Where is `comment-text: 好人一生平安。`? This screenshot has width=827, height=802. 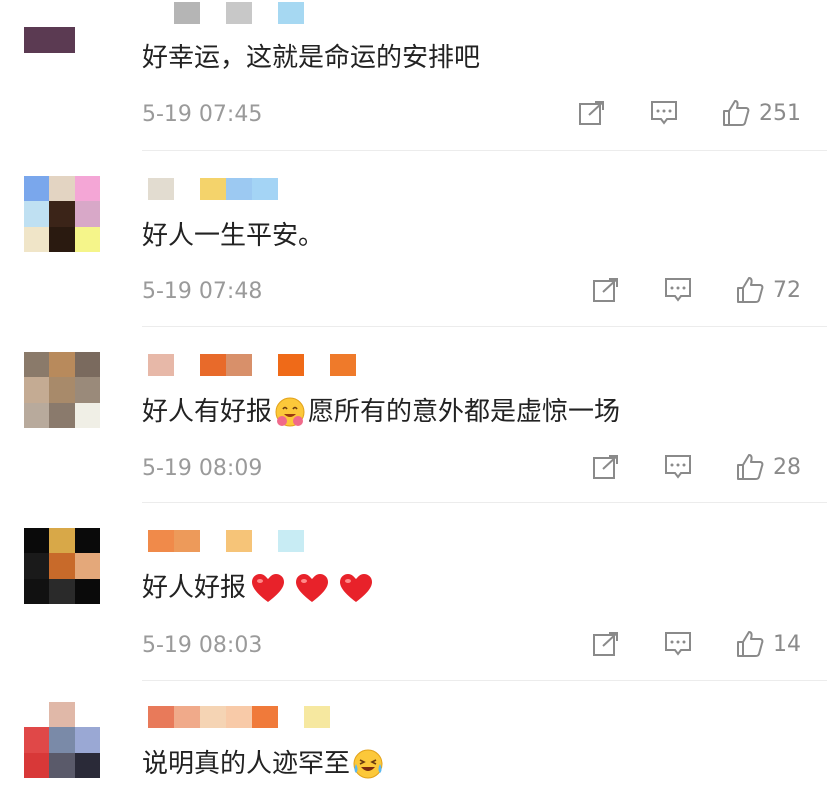 comment-text: 好人一生平安。 is located at coordinates (233, 236).